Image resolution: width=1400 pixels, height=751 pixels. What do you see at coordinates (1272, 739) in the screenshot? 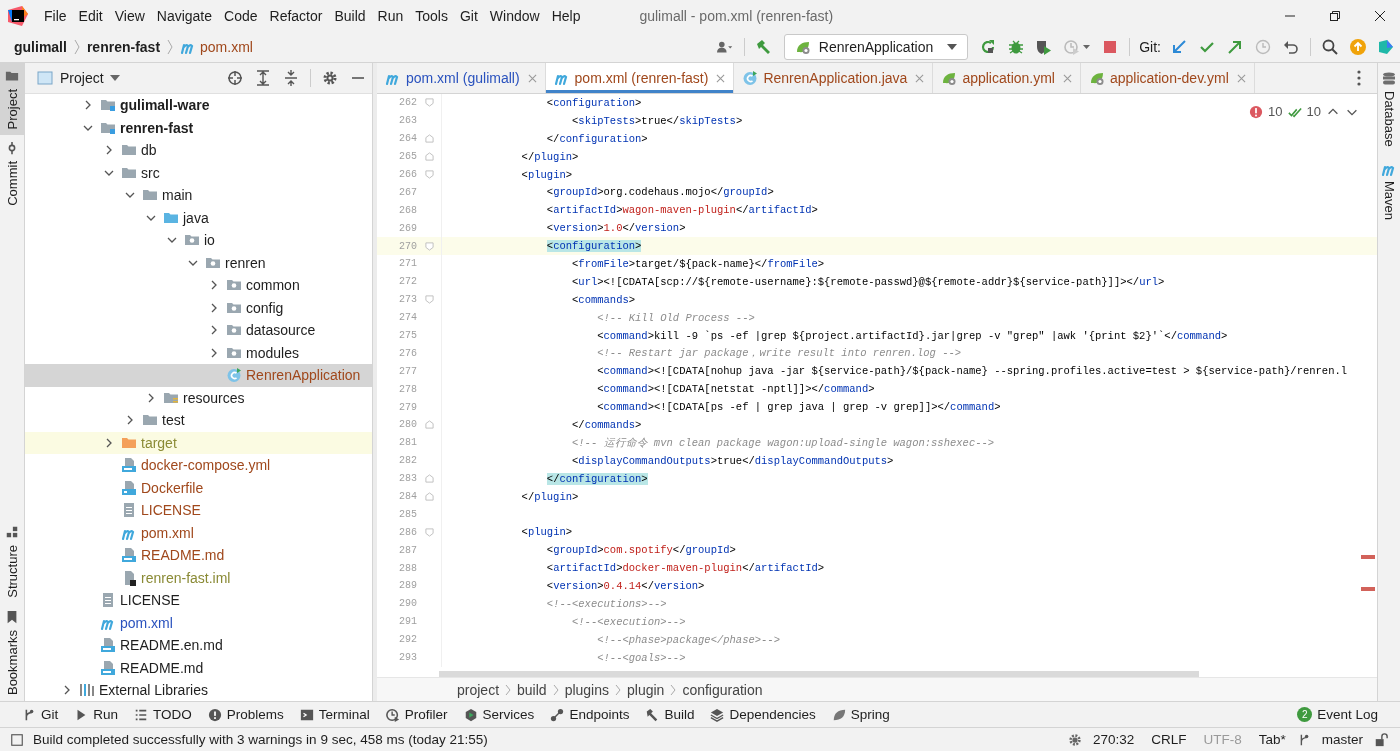
I see `status-item: Tab*` at bounding box center [1272, 739].